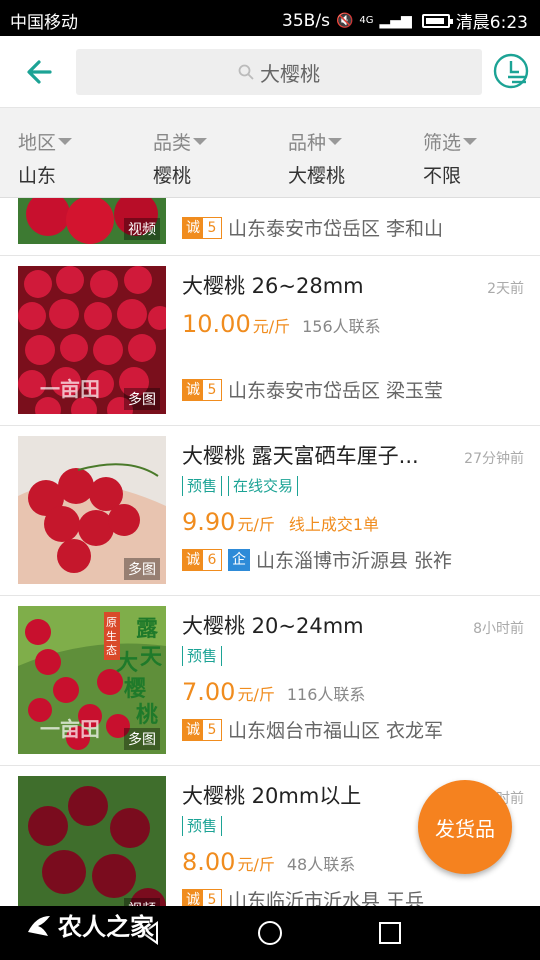  I want to click on seller-location: 山东泰安市岱岳区 梁玉莹, so click(336, 391).